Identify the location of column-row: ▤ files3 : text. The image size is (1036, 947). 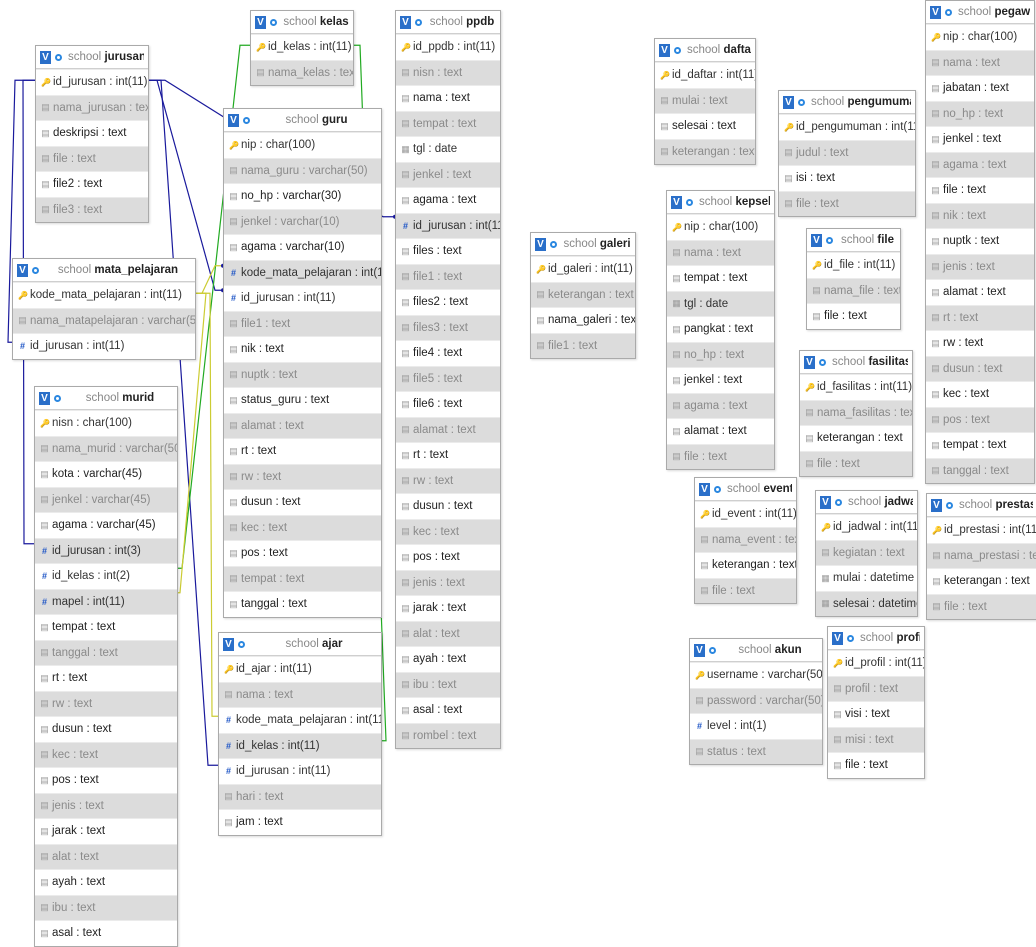
(448, 327).